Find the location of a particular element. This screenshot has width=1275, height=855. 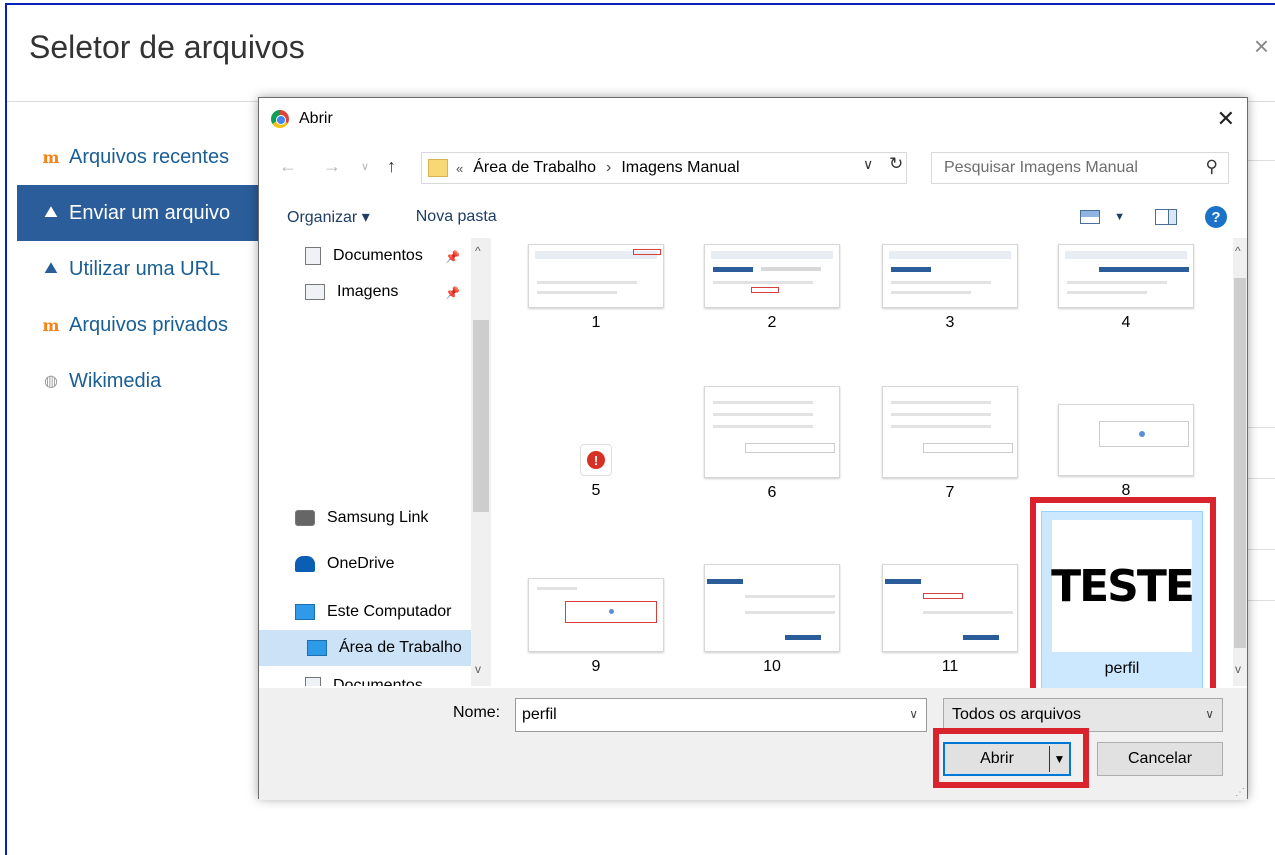

organize-button: Organizar ▾ is located at coordinates (328, 217).